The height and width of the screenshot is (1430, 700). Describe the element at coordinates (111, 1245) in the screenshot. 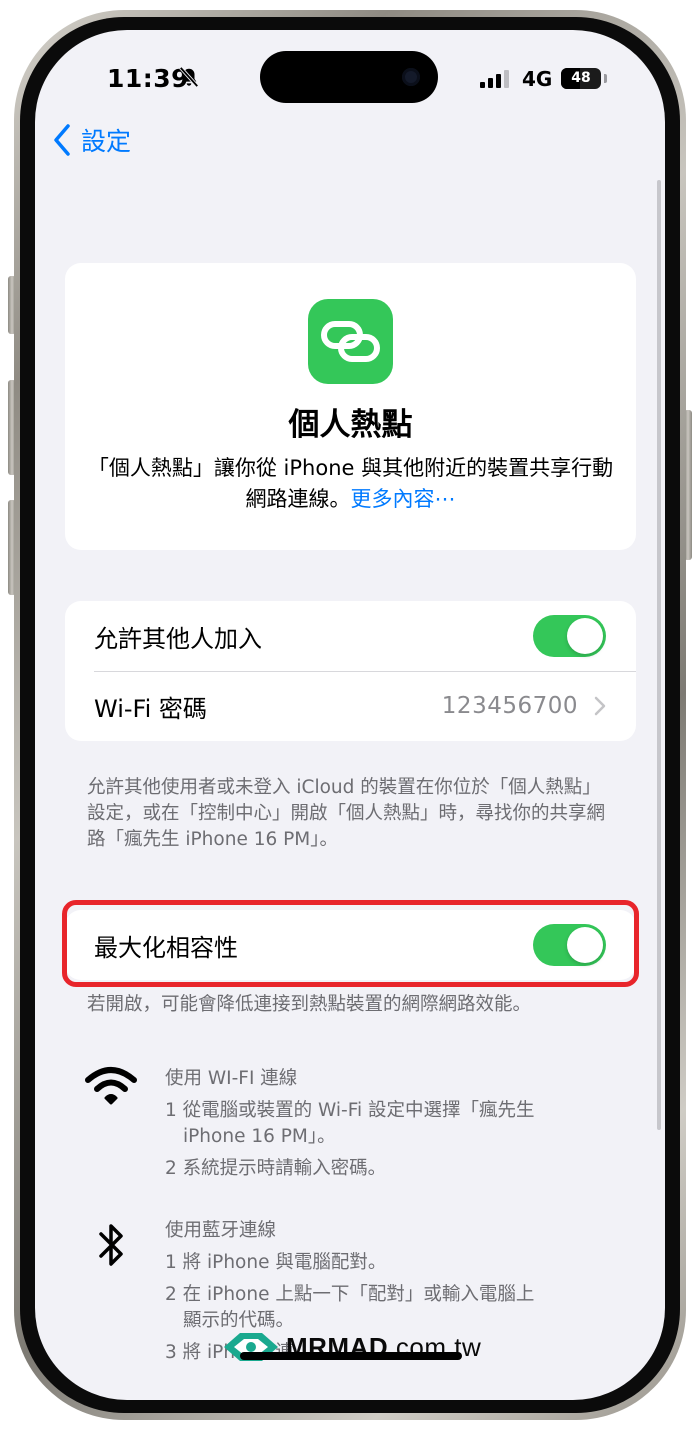

I see `bluetooth-icon` at that location.